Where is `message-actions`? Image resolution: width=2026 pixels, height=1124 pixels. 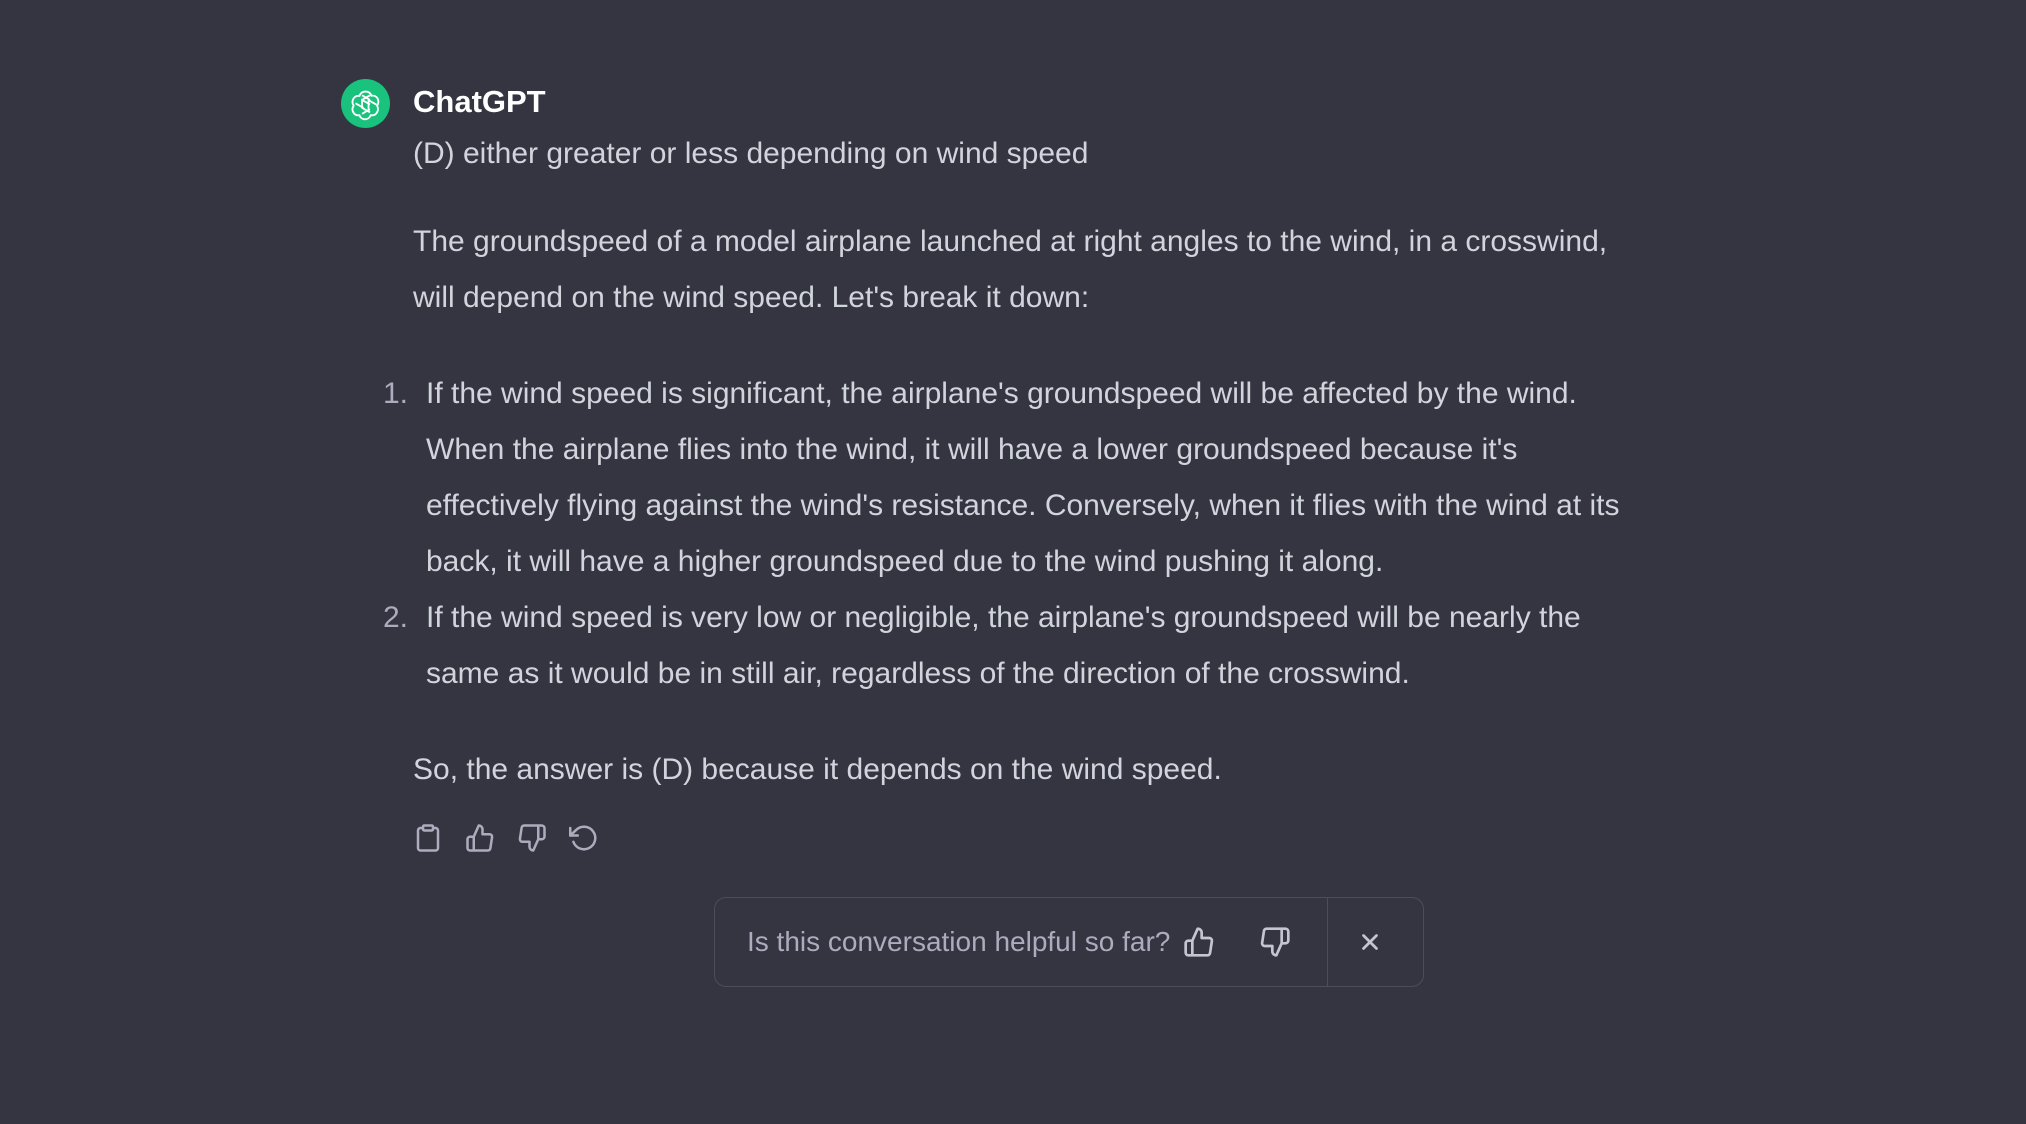 message-actions is located at coordinates (506, 838).